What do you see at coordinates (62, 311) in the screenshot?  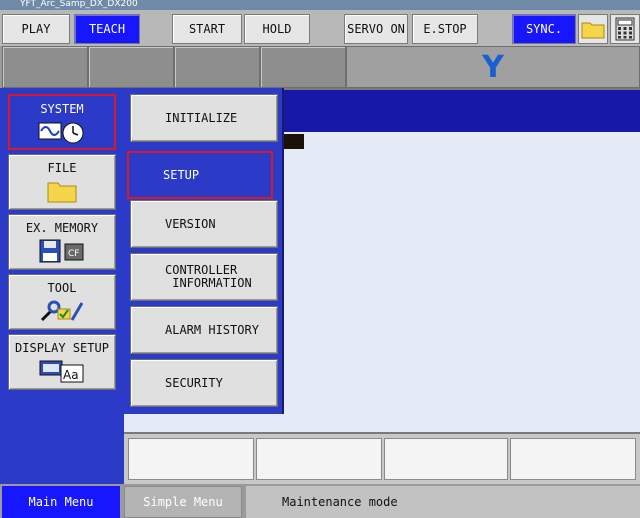 I see `tool-icon` at bounding box center [62, 311].